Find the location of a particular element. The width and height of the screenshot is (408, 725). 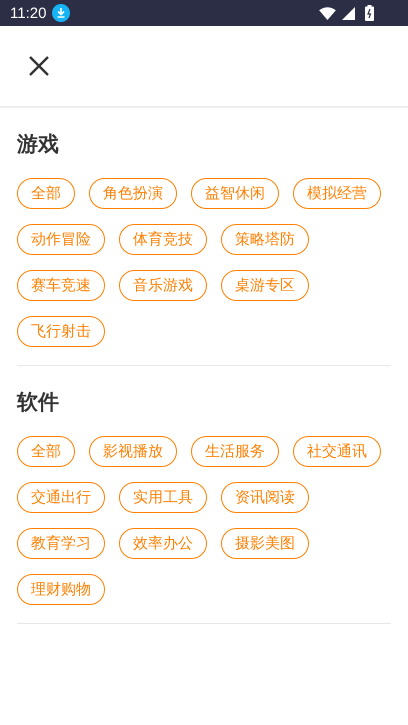

category-tag: 交通出行 is located at coordinates (61, 497).